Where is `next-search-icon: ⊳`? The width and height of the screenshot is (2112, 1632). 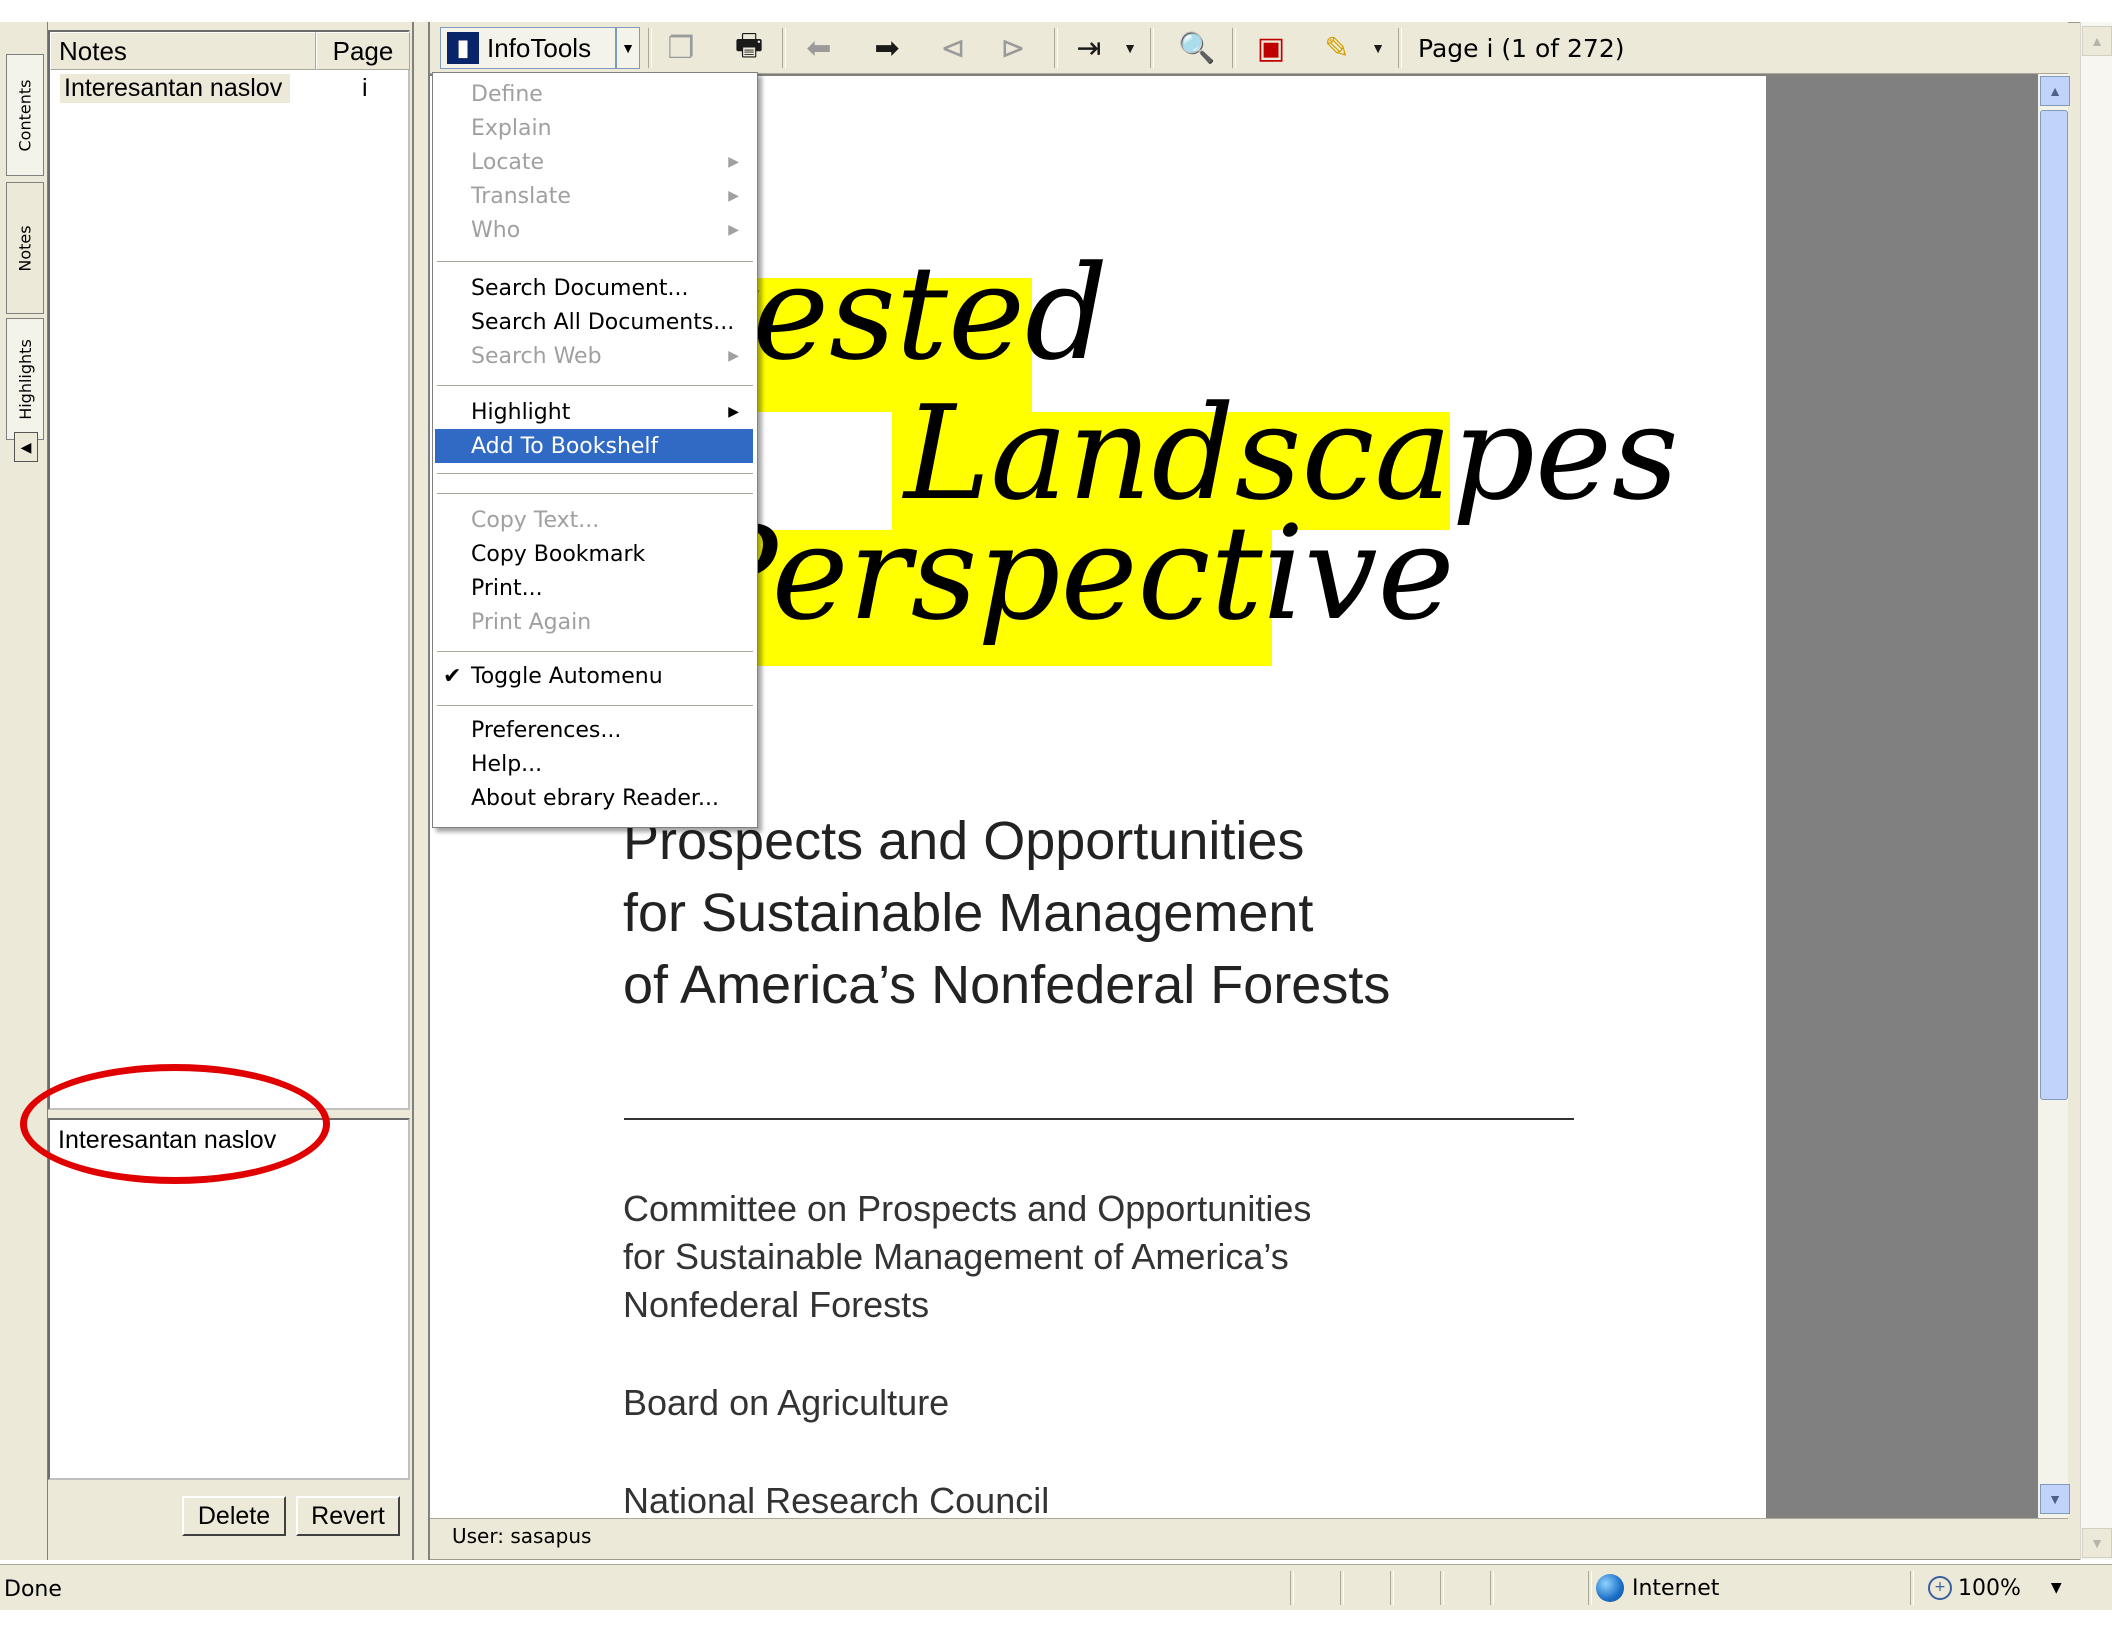 next-search-icon: ⊳ is located at coordinates (1013, 48).